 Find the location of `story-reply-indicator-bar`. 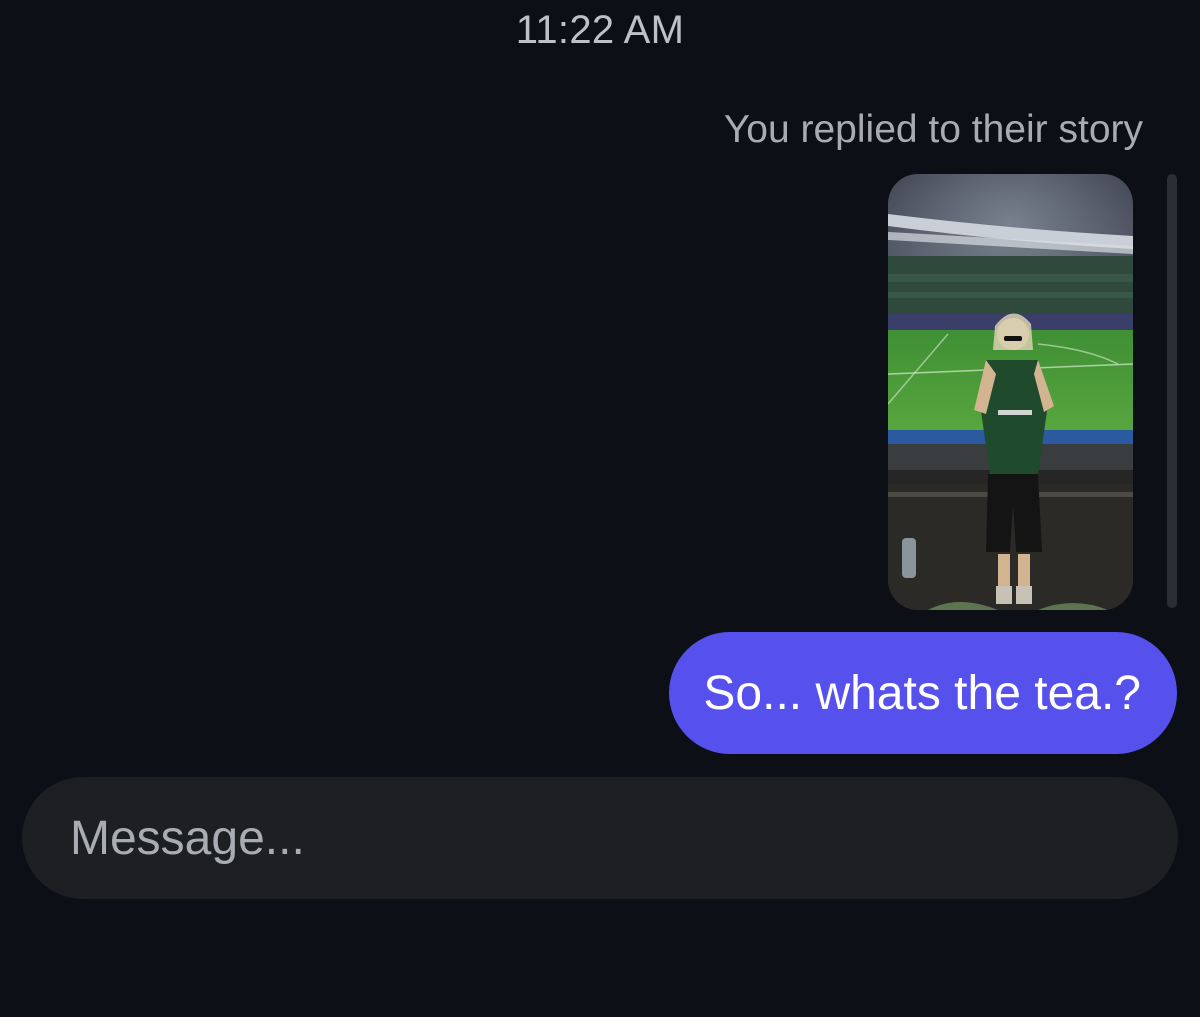

story-reply-indicator-bar is located at coordinates (1172, 391).